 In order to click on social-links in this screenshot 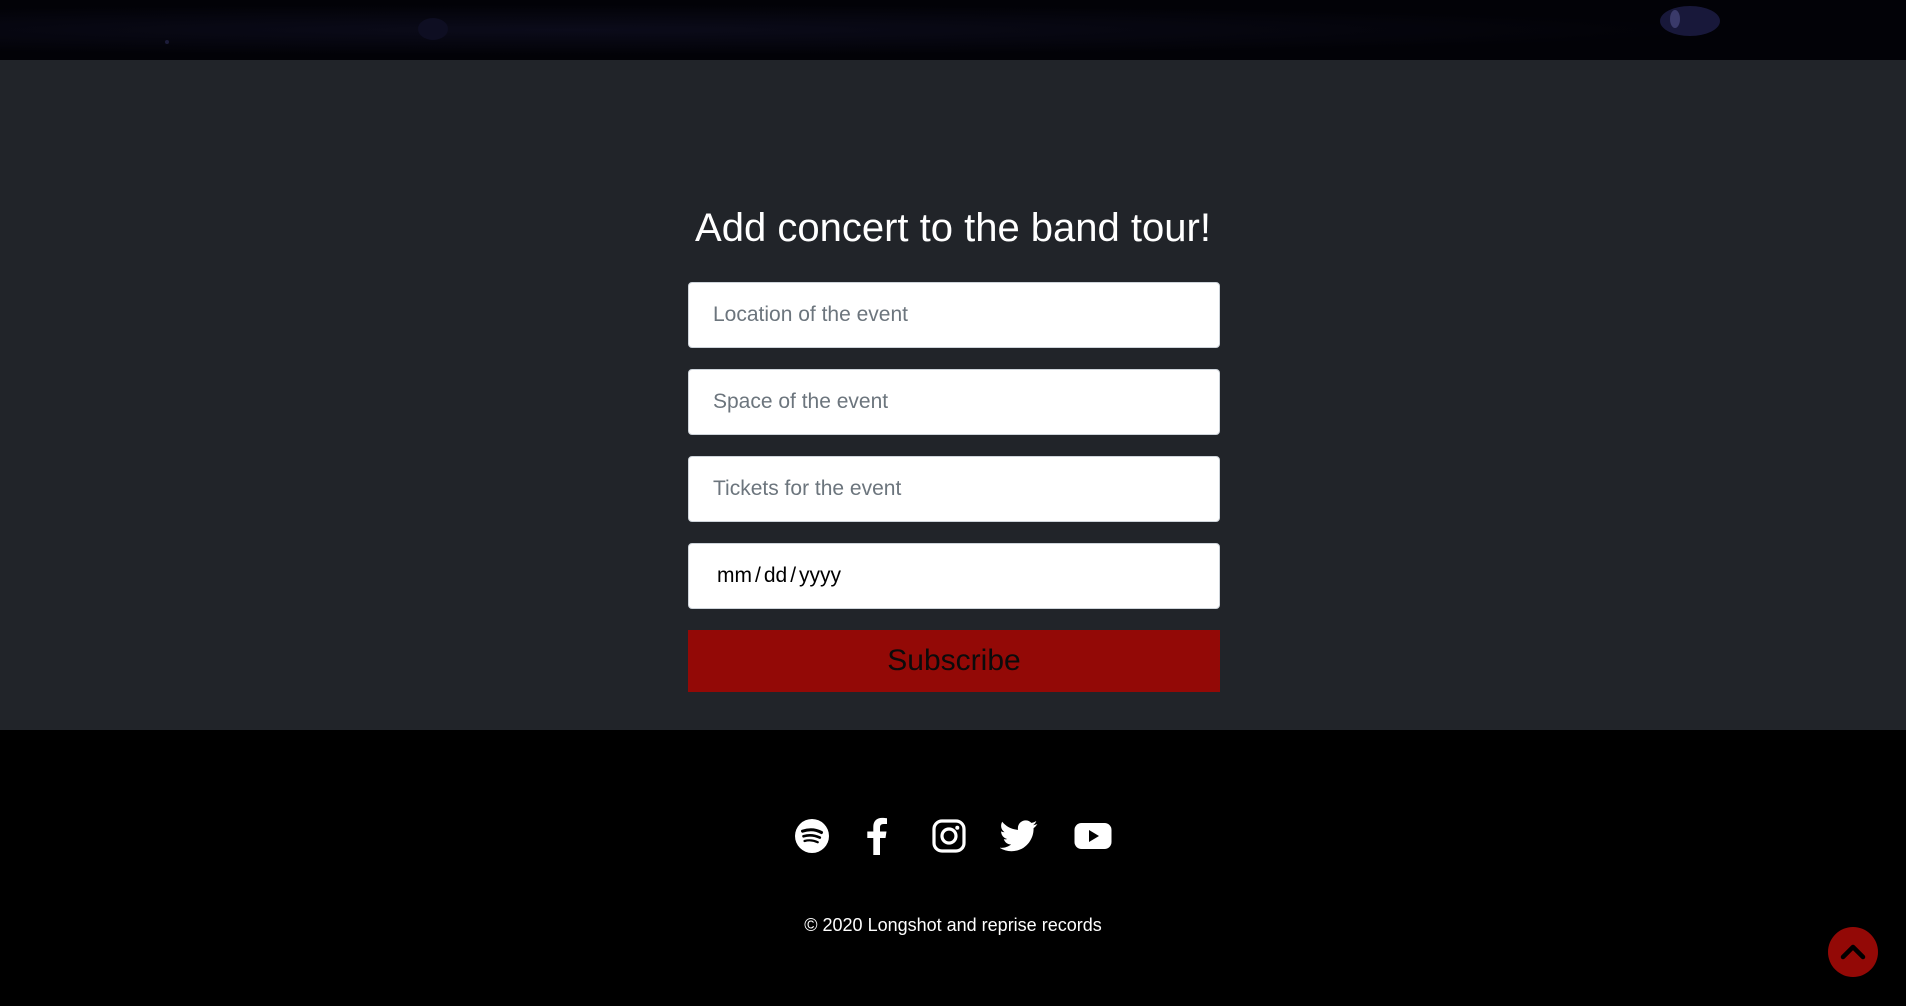, I will do `click(953, 836)`.